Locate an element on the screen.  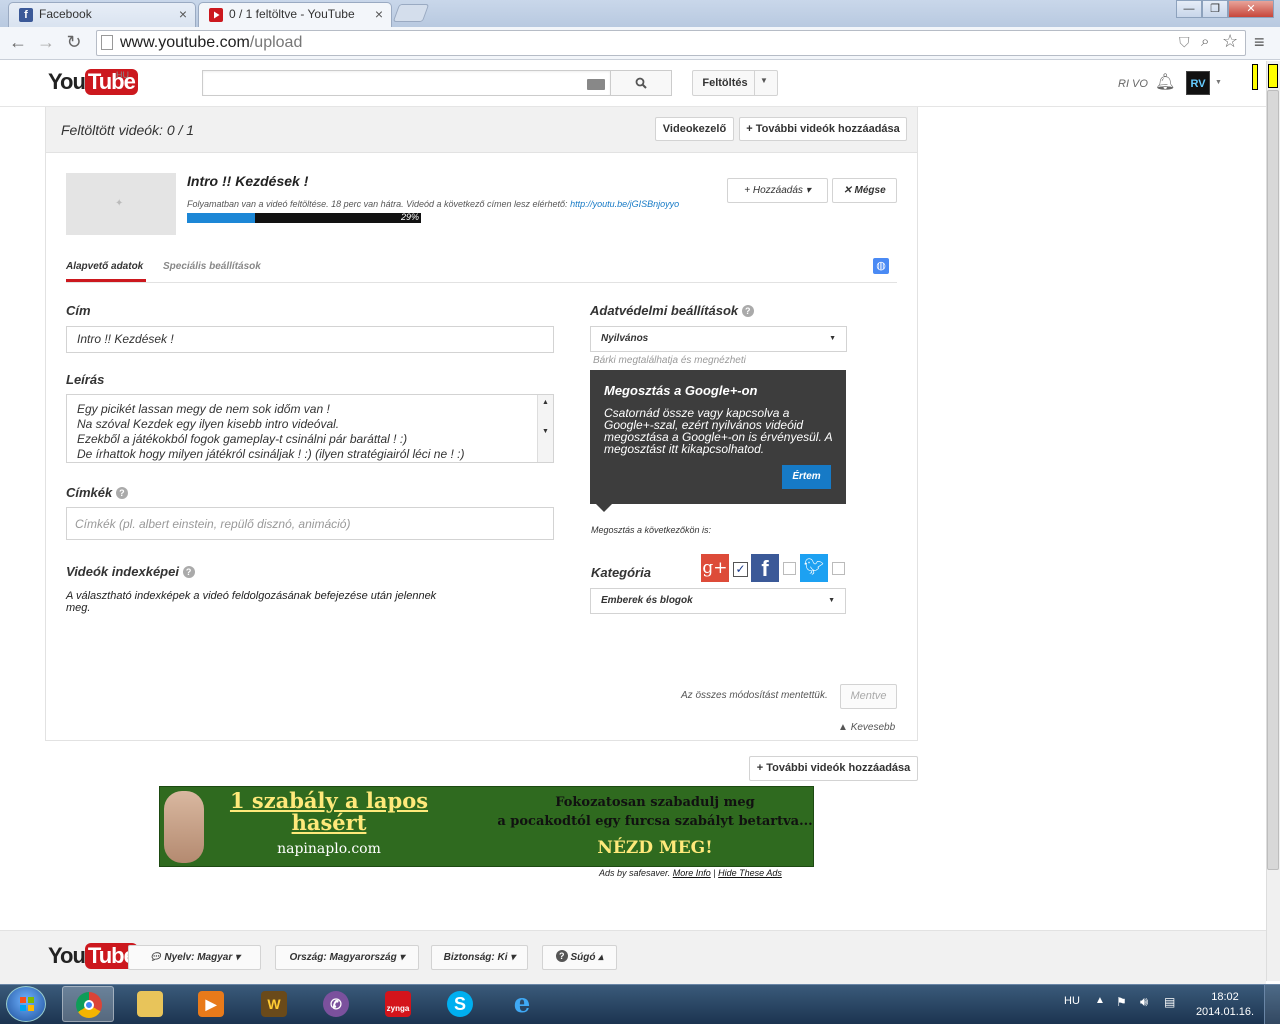
menu-icon: ≡ is located at coordinates (1259, 42).